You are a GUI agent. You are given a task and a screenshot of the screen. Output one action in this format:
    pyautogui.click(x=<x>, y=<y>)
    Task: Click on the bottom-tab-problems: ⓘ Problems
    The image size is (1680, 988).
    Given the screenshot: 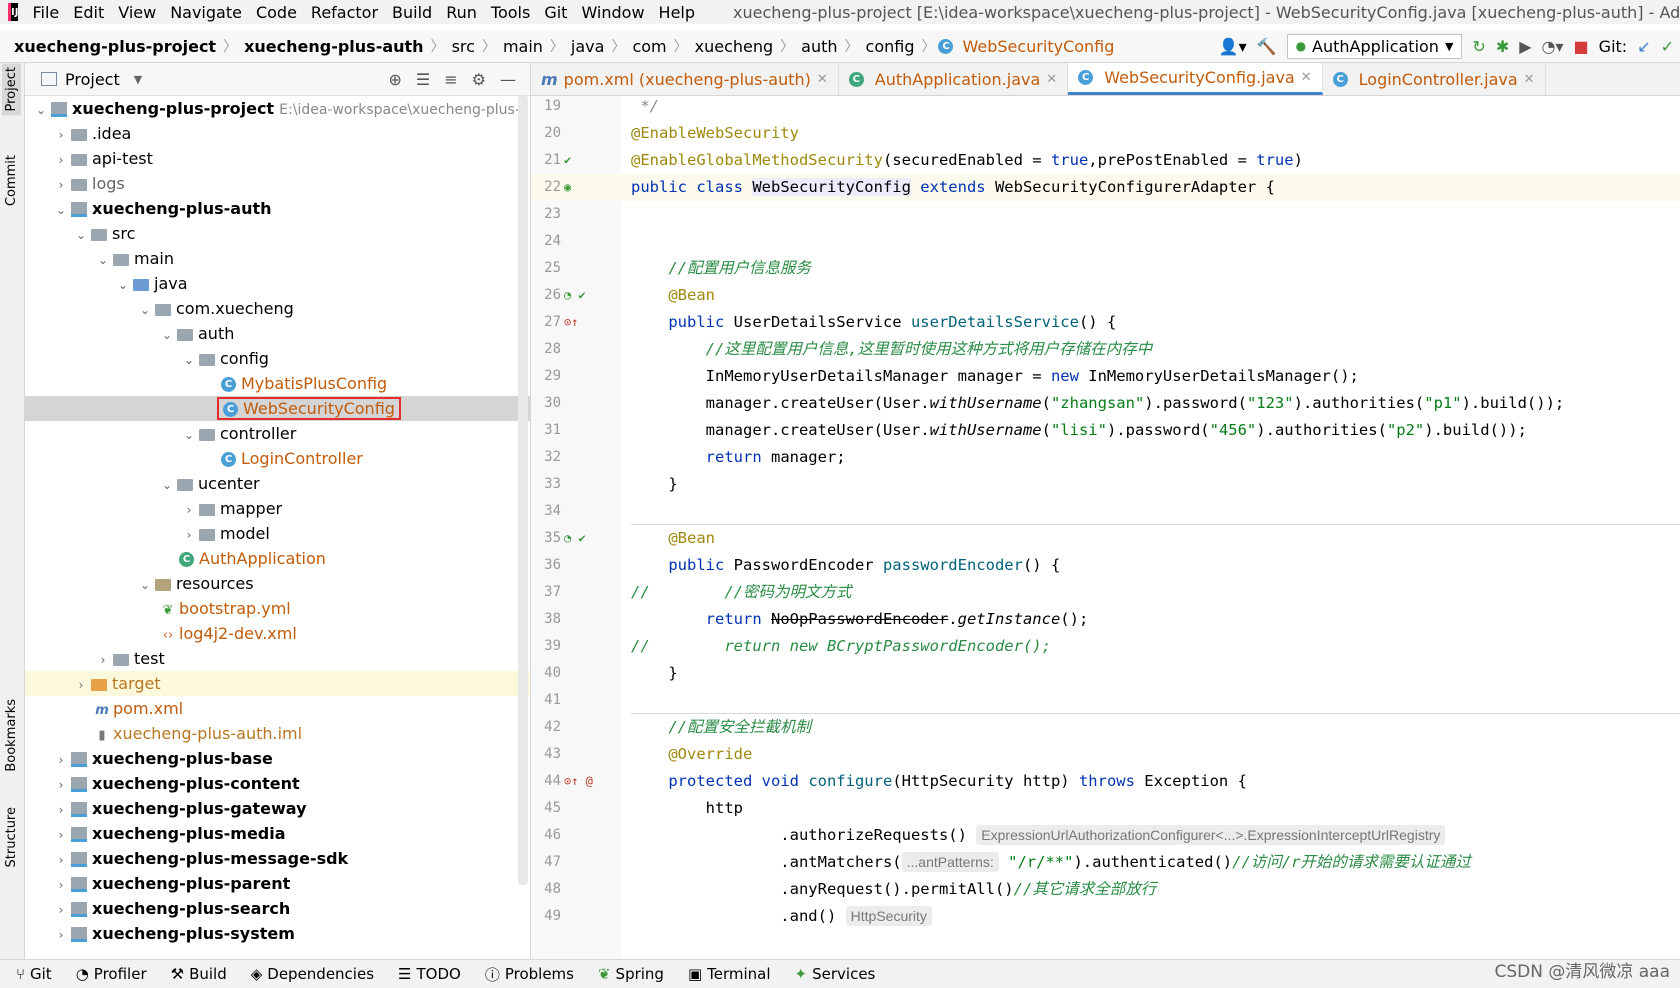 What is the action you would take?
    pyautogui.click(x=529, y=974)
    